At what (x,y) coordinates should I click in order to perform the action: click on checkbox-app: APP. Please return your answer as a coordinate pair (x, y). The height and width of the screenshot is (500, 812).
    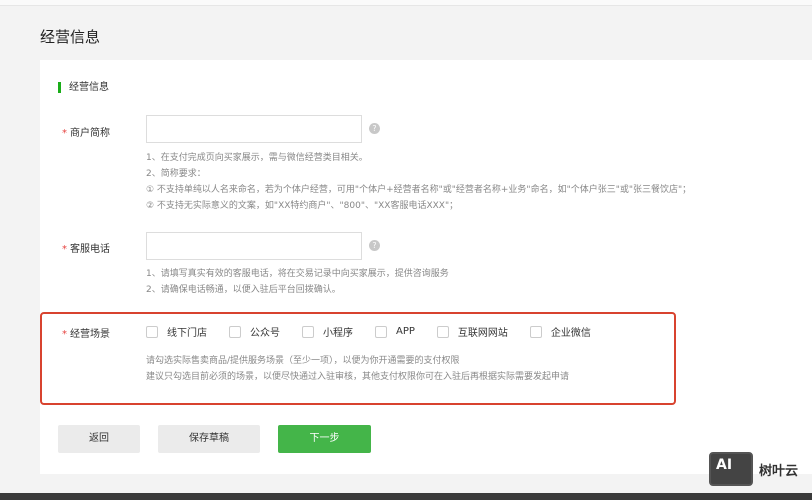
    Looking at the image, I should click on (395, 331).